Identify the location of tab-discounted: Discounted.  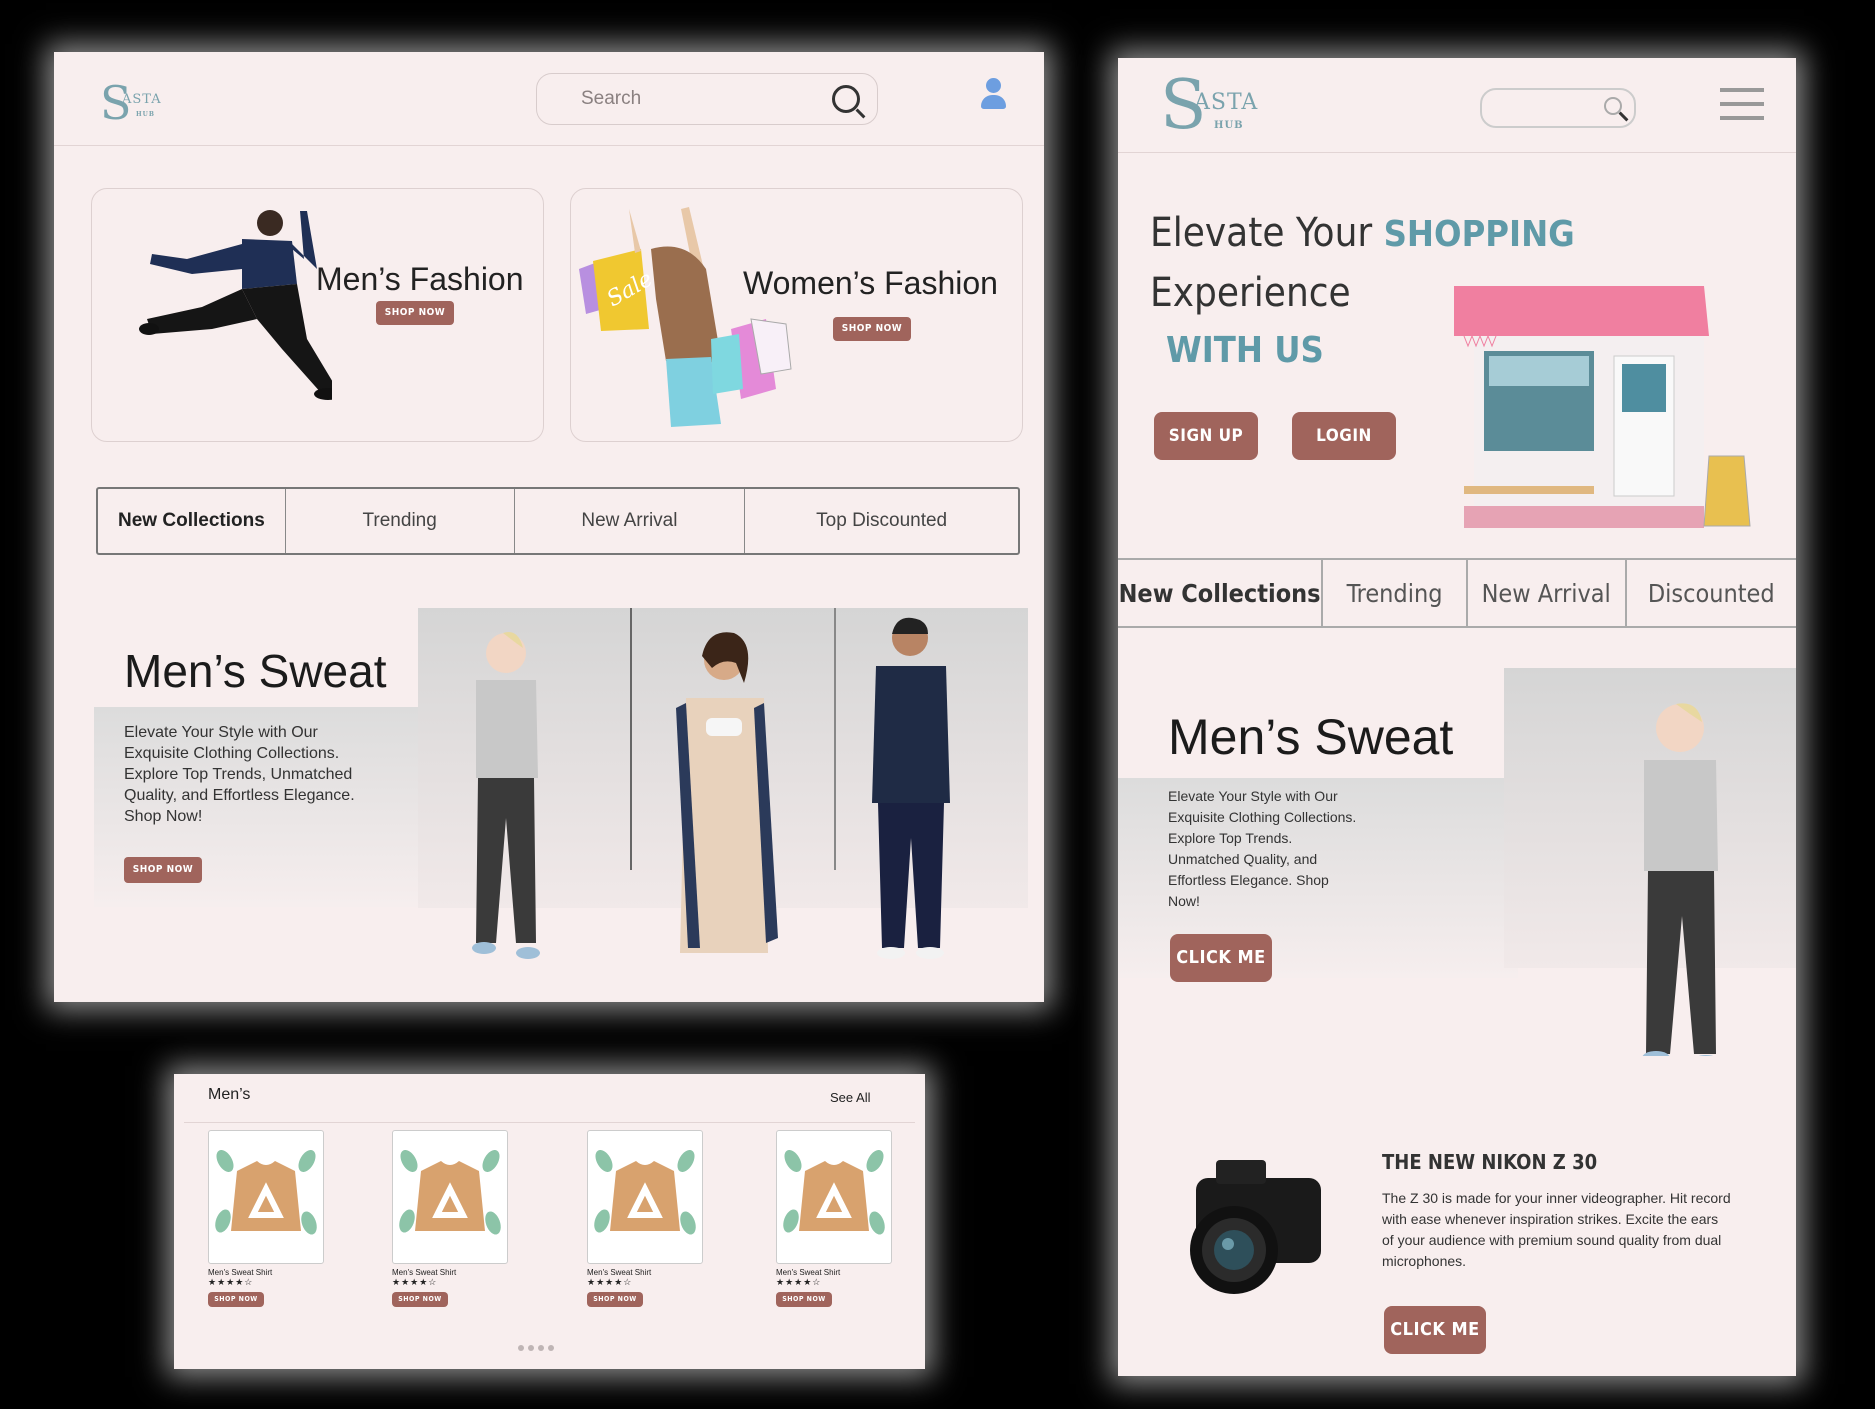
(1711, 593).